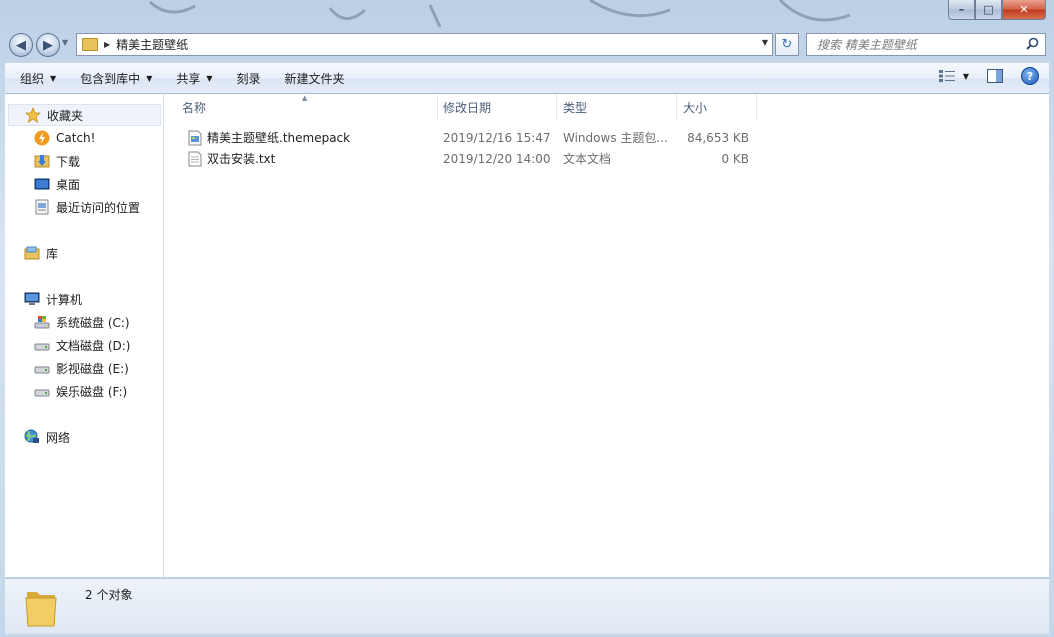 This screenshot has width=1054, height=637. Describe the element at coordinates (98, 207) in the screenshot. I see `sidebar-item-label: 最近访问的位置` at that location.